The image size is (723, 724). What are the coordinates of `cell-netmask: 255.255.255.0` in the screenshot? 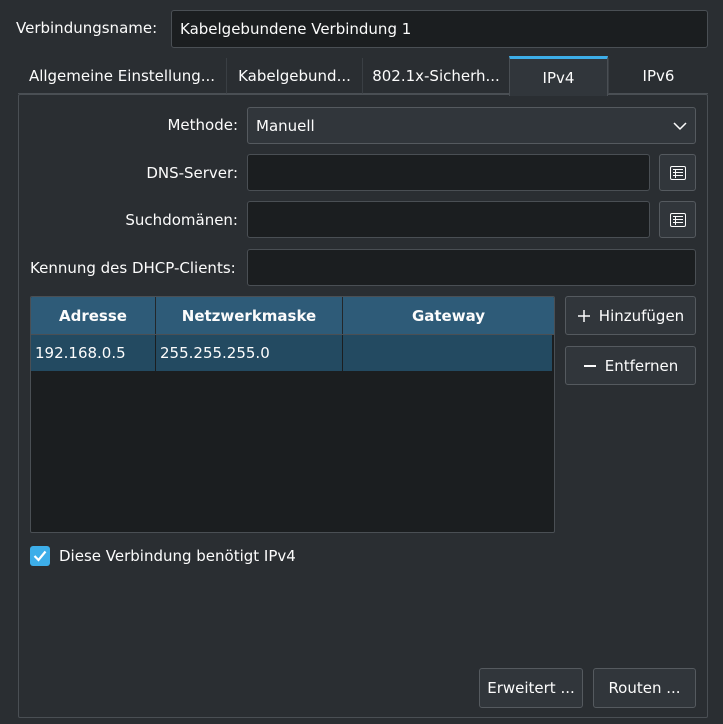 It's located at (249, 353).